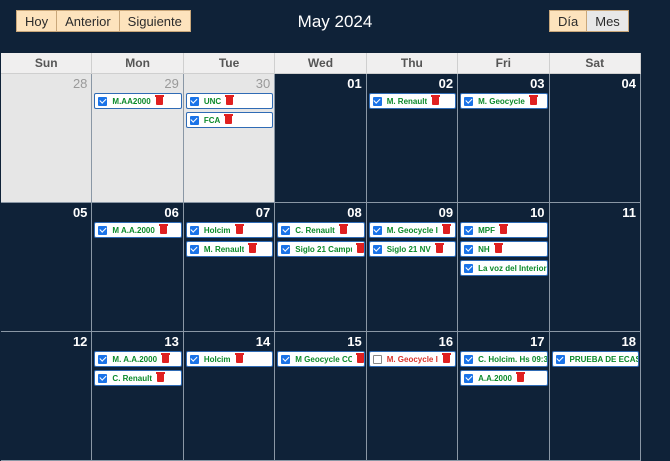  Describe the element at coordinates (37, 21) in the screenshot. I see `today-button: Hoy` at that location.